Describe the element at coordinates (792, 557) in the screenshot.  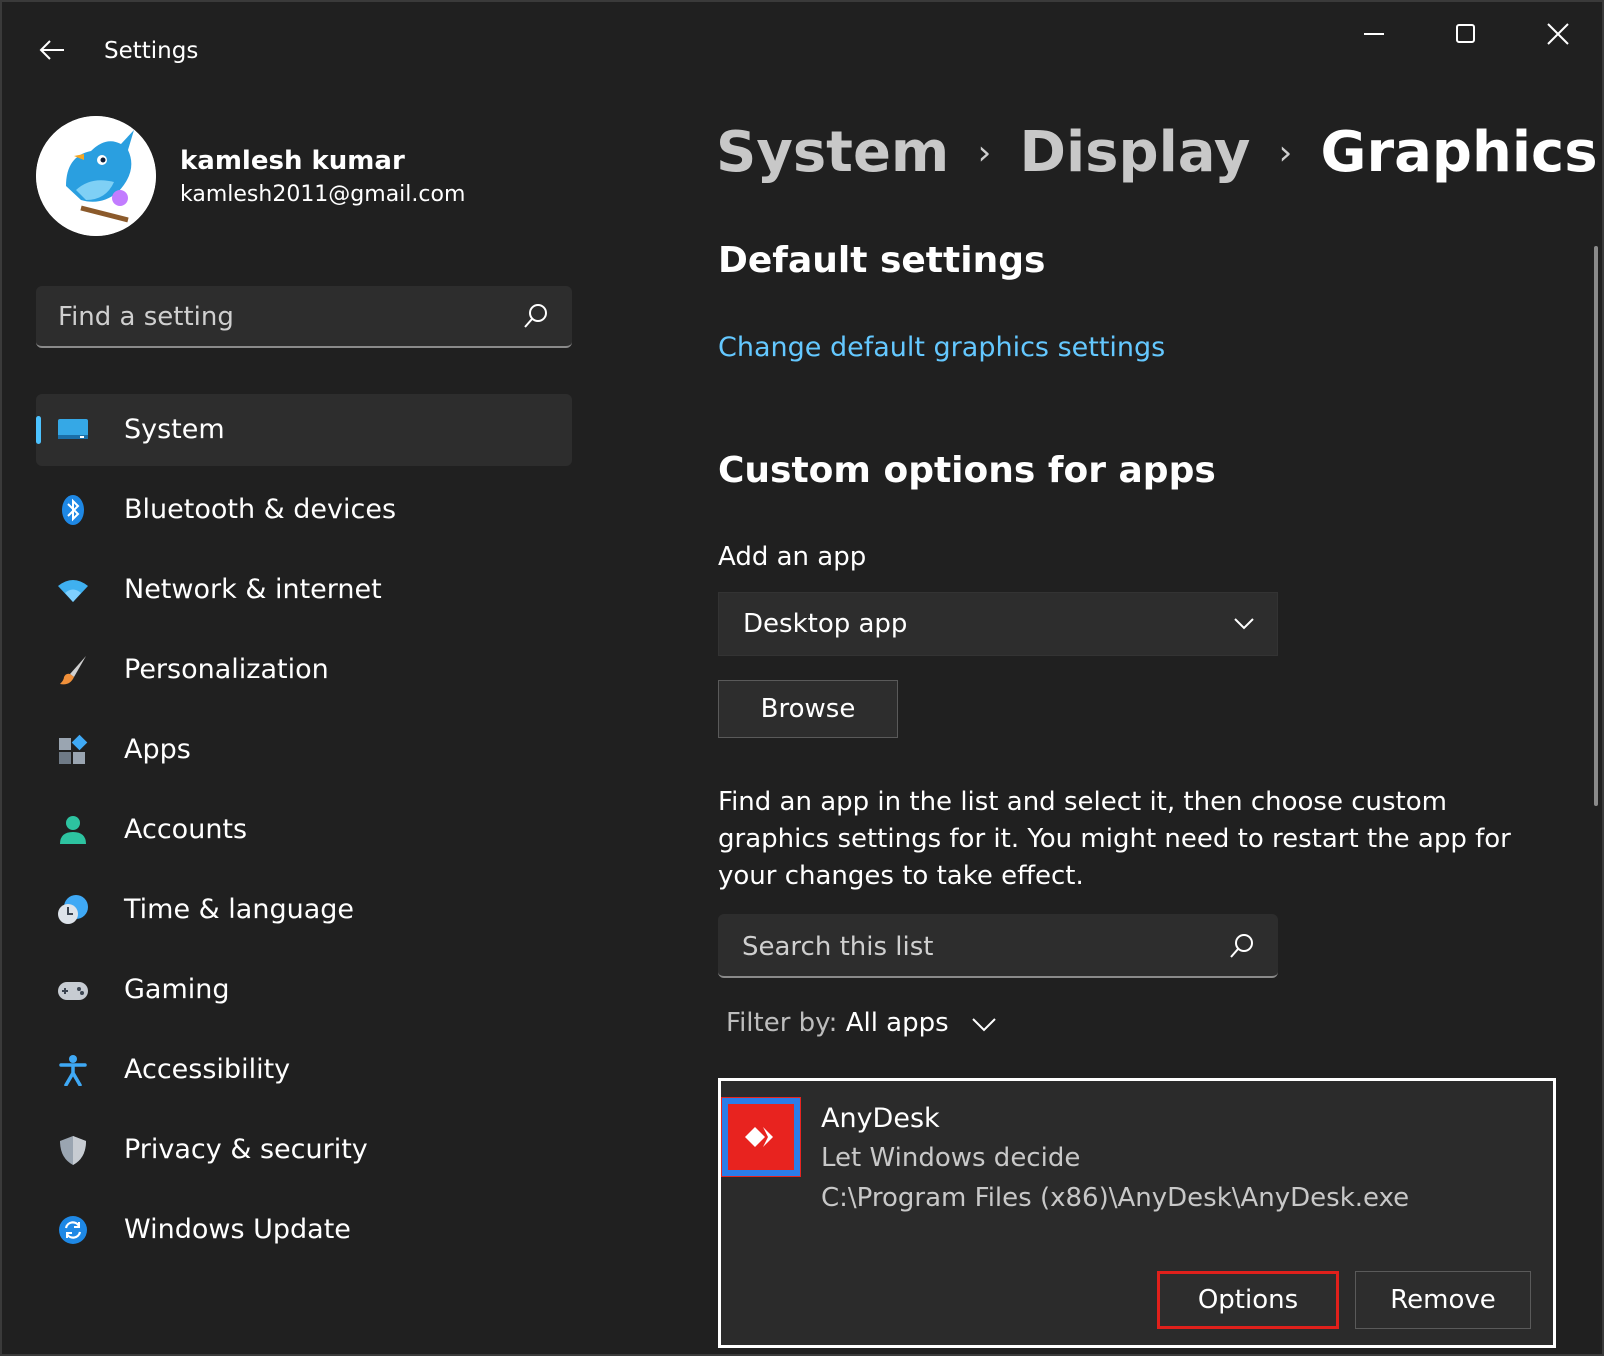
I see `add-app-label: Add an app` at that location.